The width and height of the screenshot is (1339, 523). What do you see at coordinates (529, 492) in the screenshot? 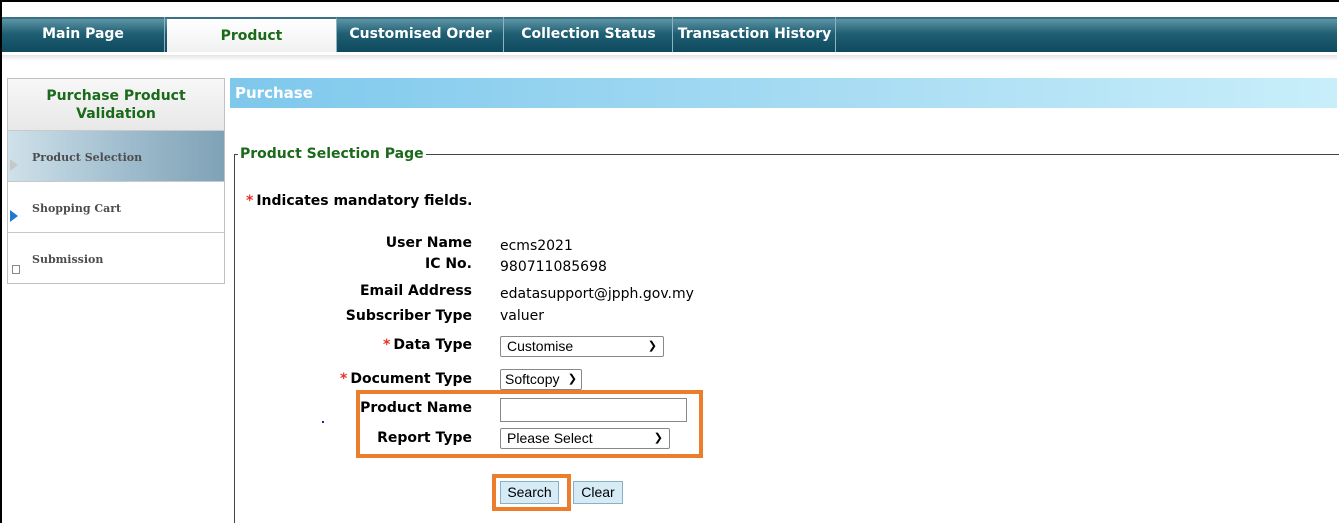
I see `search-button: Search` at bounding box center [529, 492].